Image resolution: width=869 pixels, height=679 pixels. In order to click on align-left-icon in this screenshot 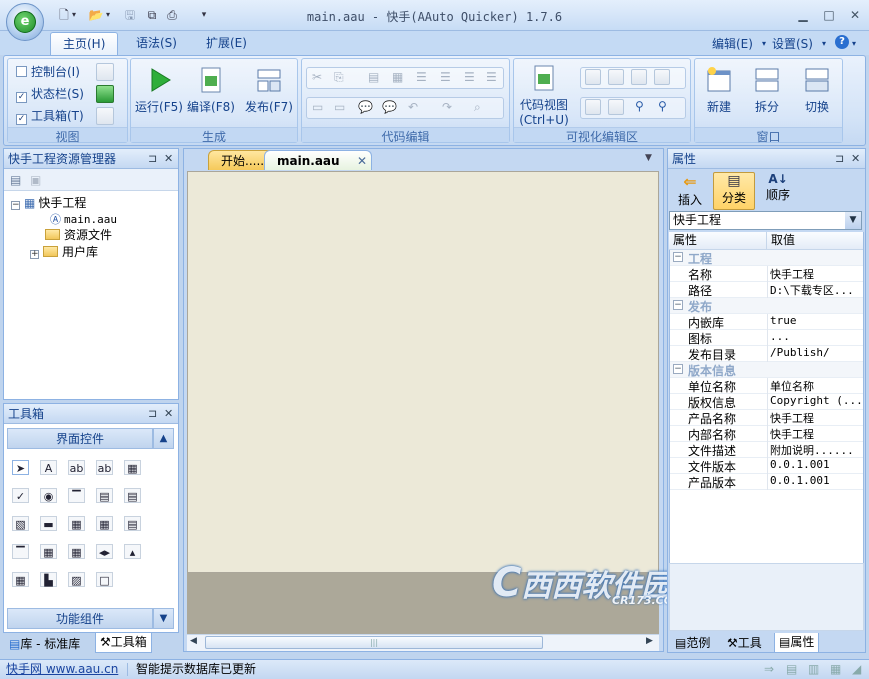, I will do `click(593, 77)`.